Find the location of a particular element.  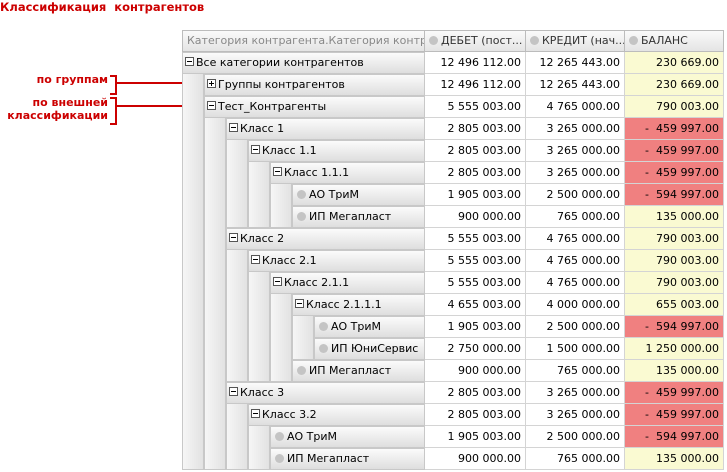

row-header-label: ИП Мегапласт is located at coordinates (328, 458).